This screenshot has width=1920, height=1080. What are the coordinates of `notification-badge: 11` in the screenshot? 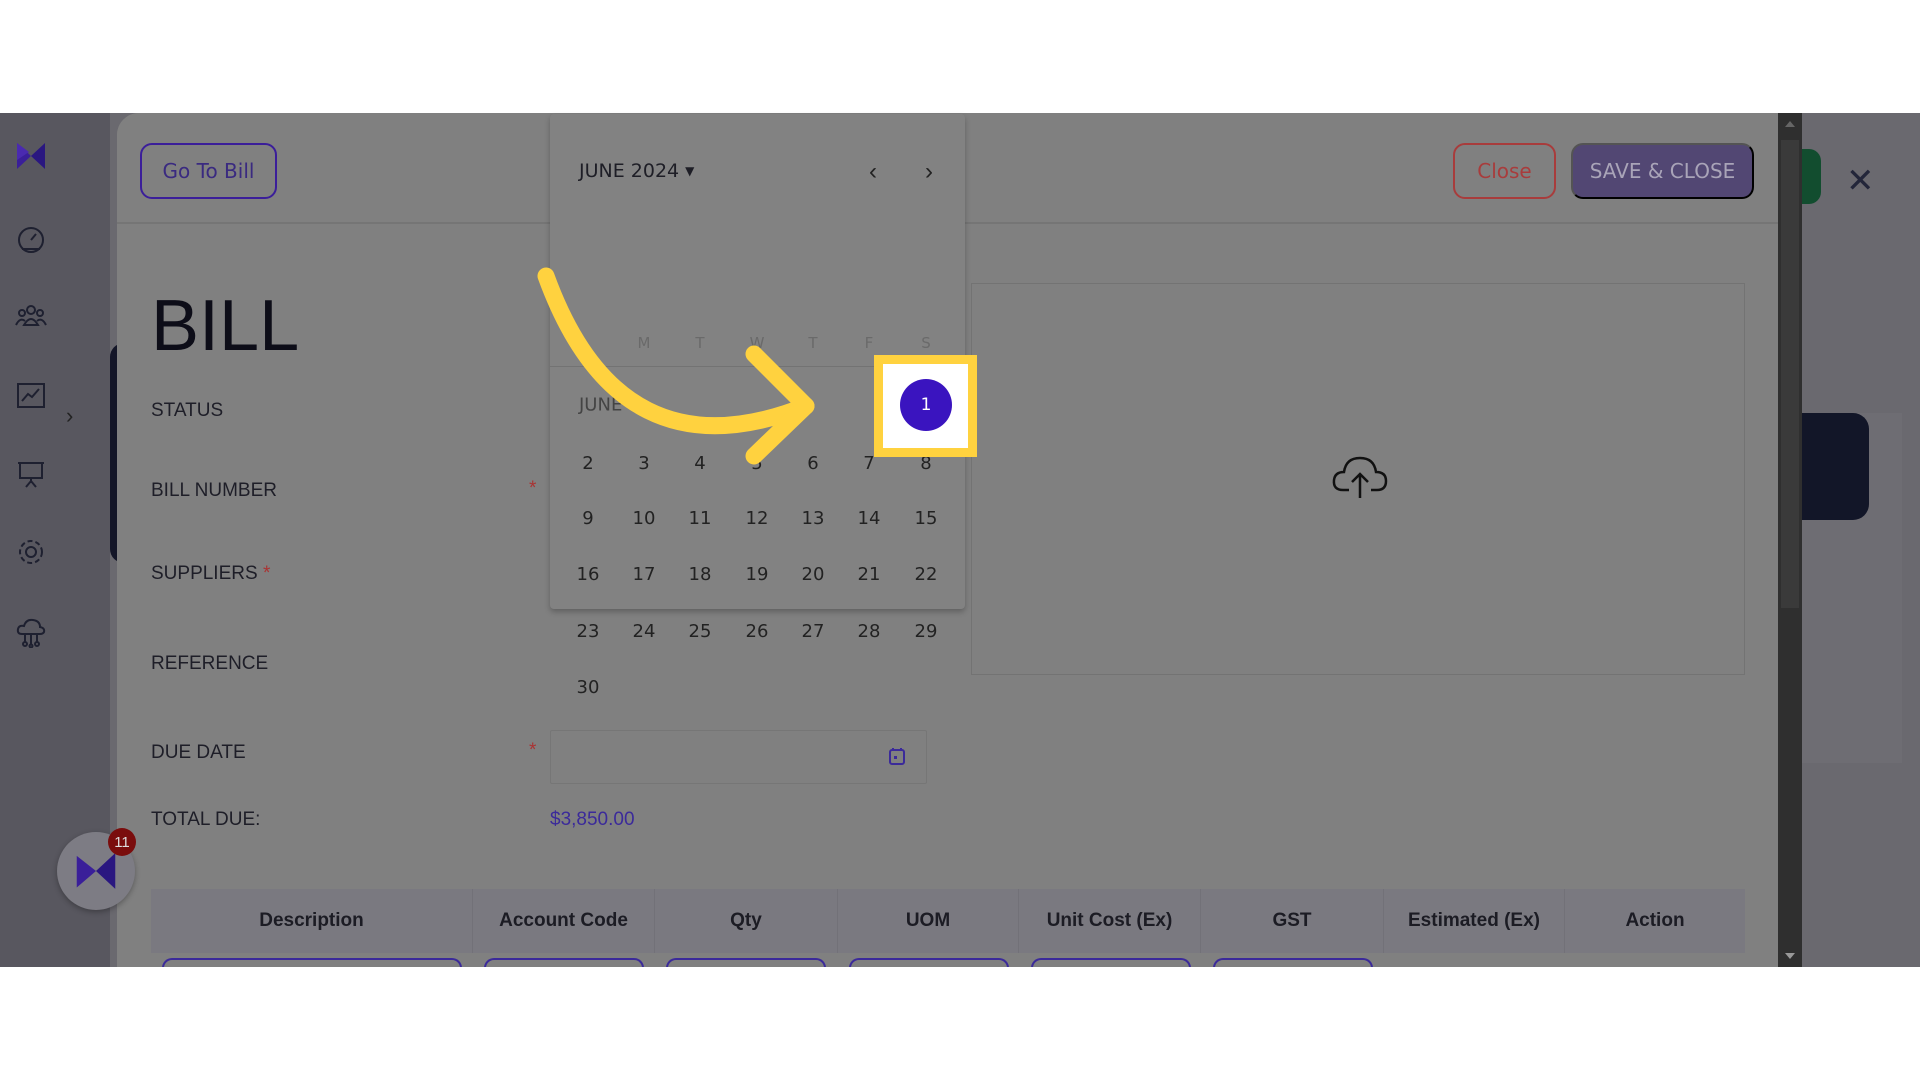 It's located at (122, 842).